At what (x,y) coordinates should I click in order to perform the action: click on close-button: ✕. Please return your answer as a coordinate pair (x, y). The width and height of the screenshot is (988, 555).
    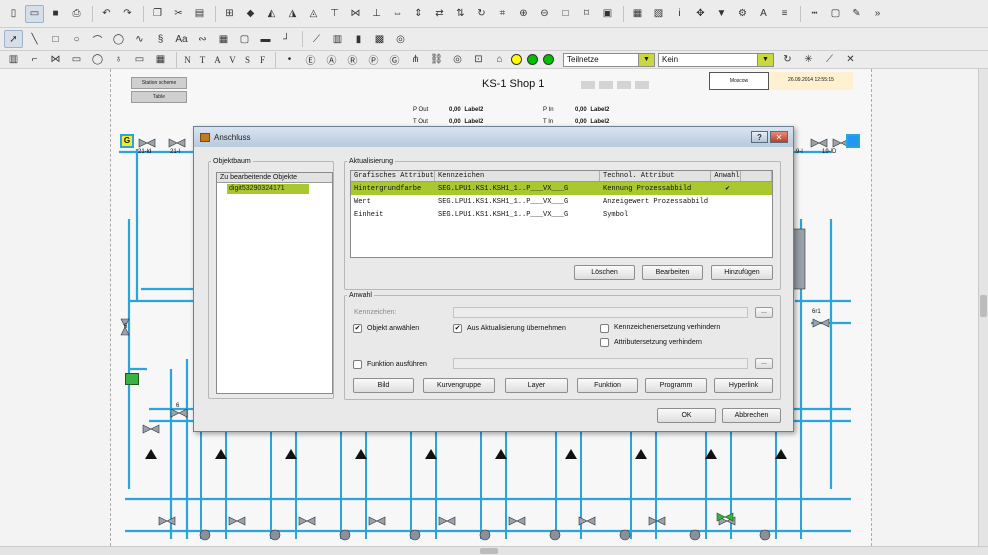
    Looking at the image, I should click on (779, 137).